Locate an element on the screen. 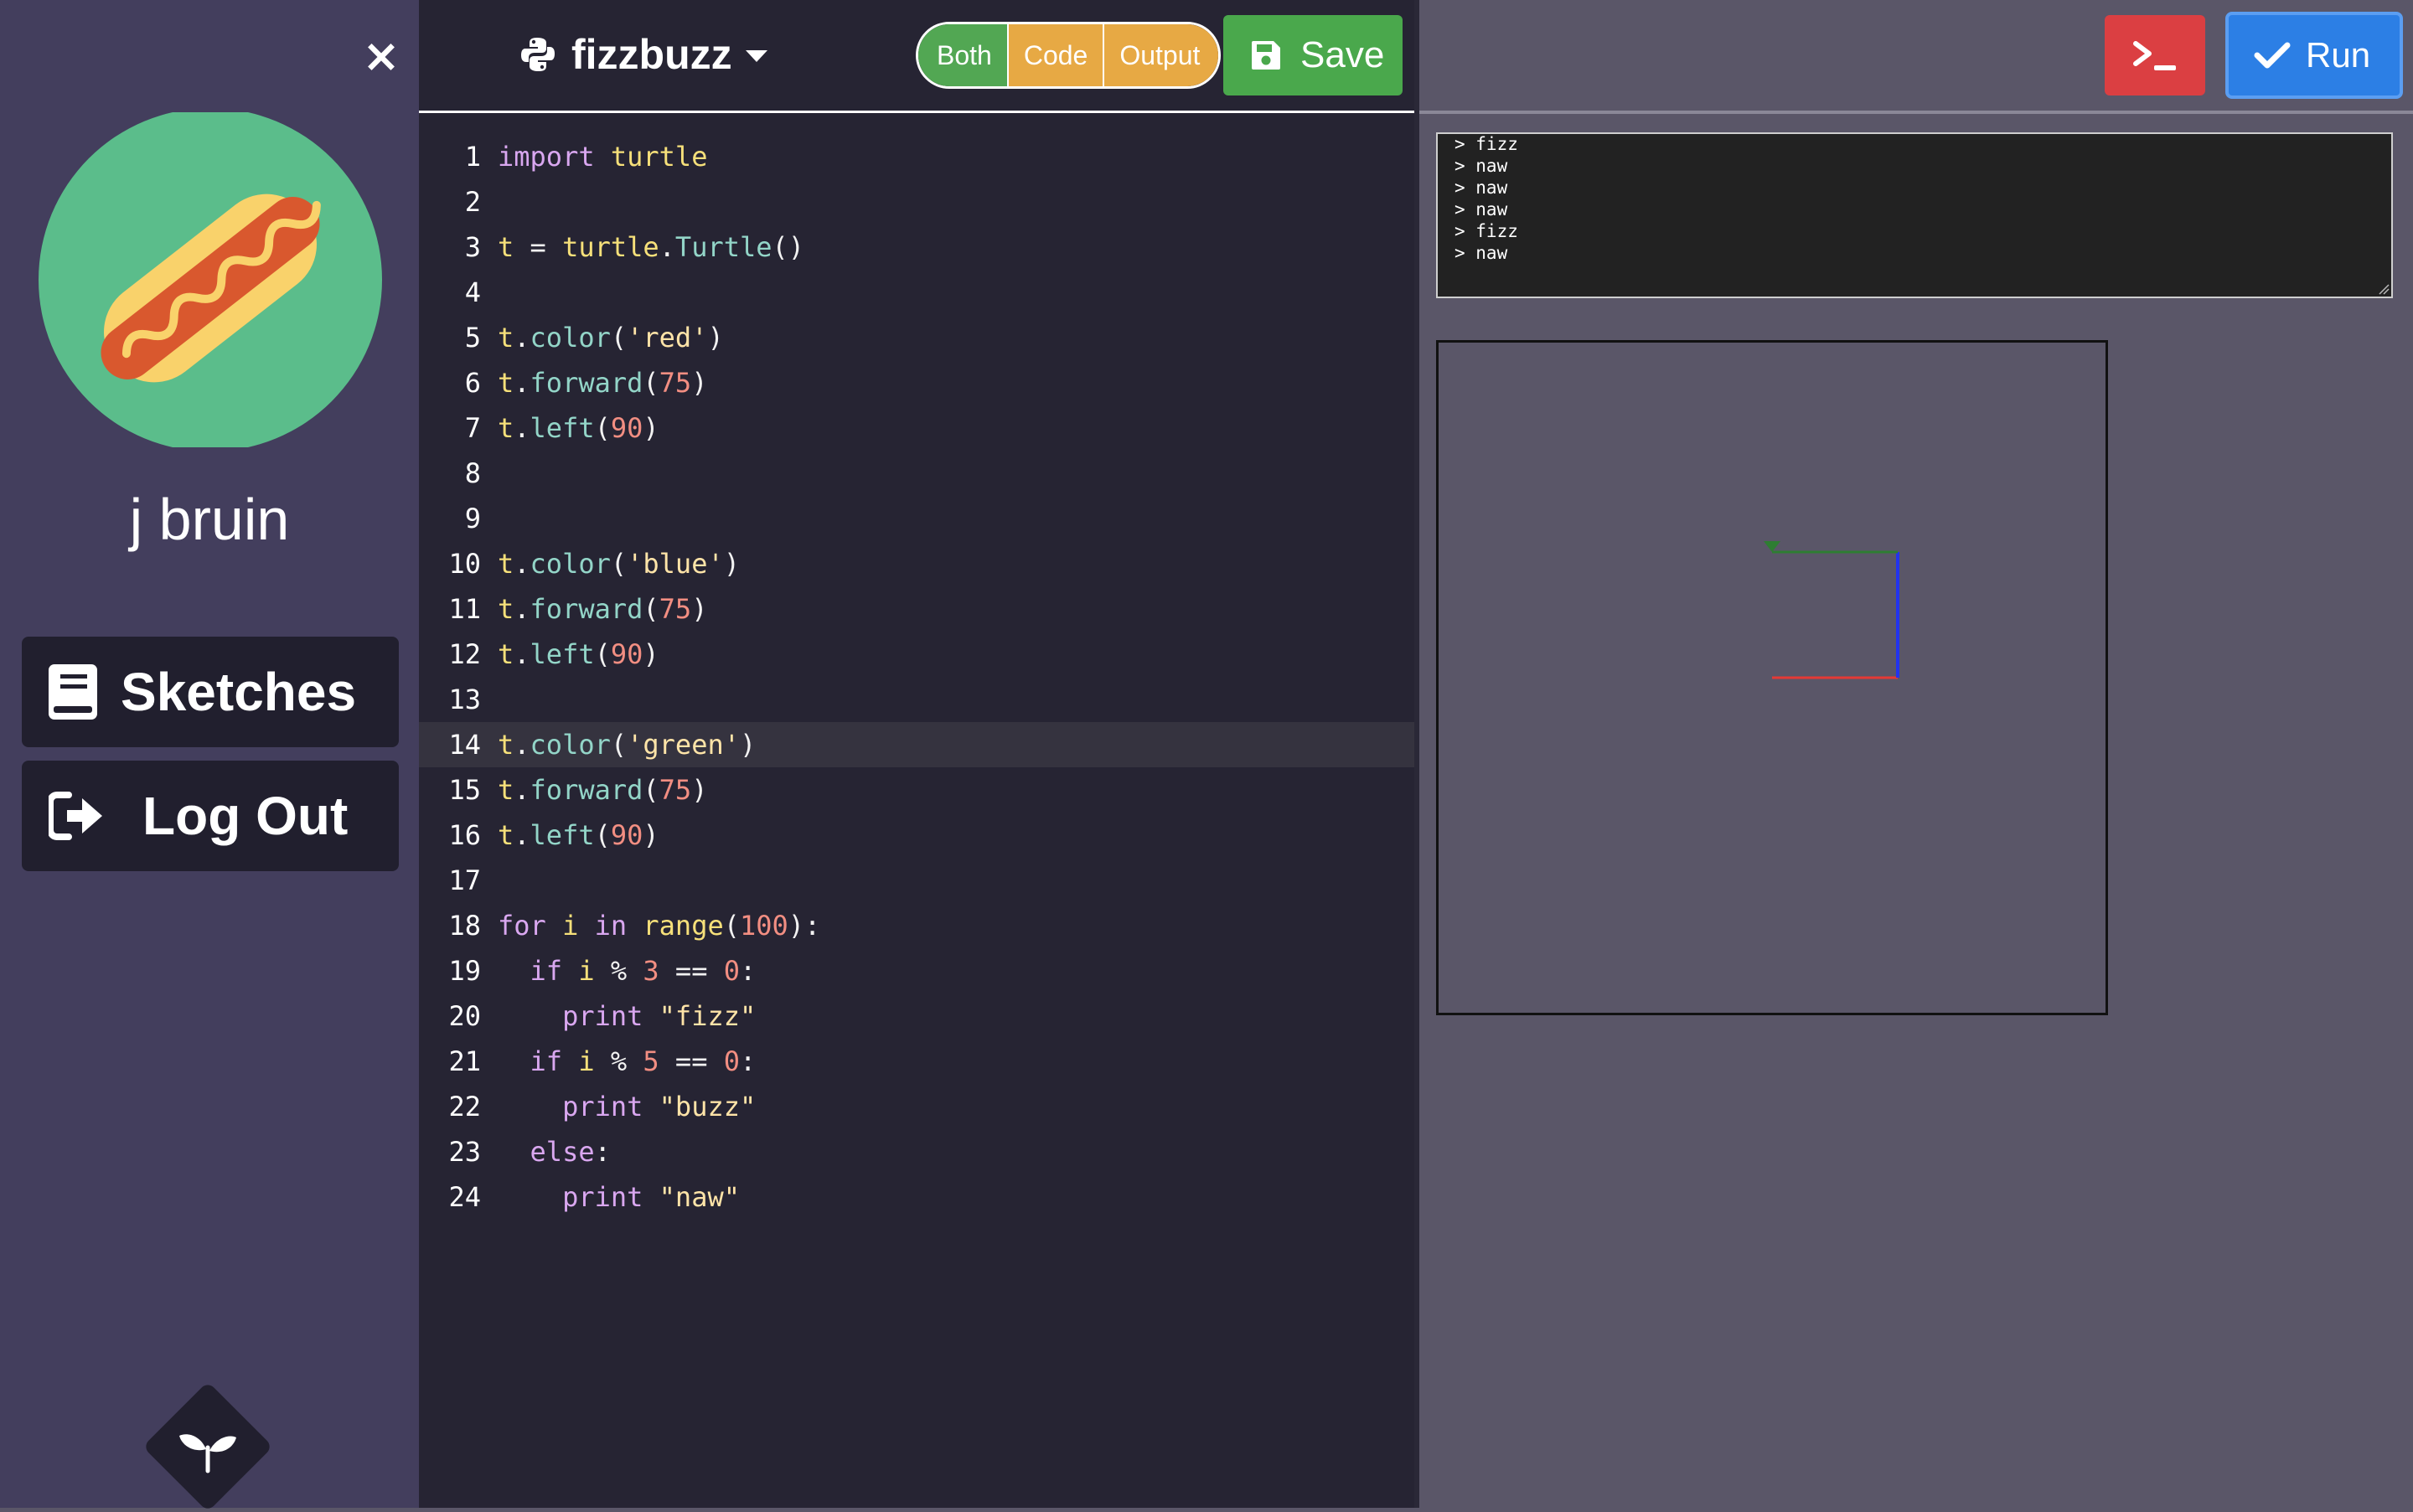 The height and width of the screenshot is (1512, 2413). line-number: 4 is located at coordinates (472, 292).